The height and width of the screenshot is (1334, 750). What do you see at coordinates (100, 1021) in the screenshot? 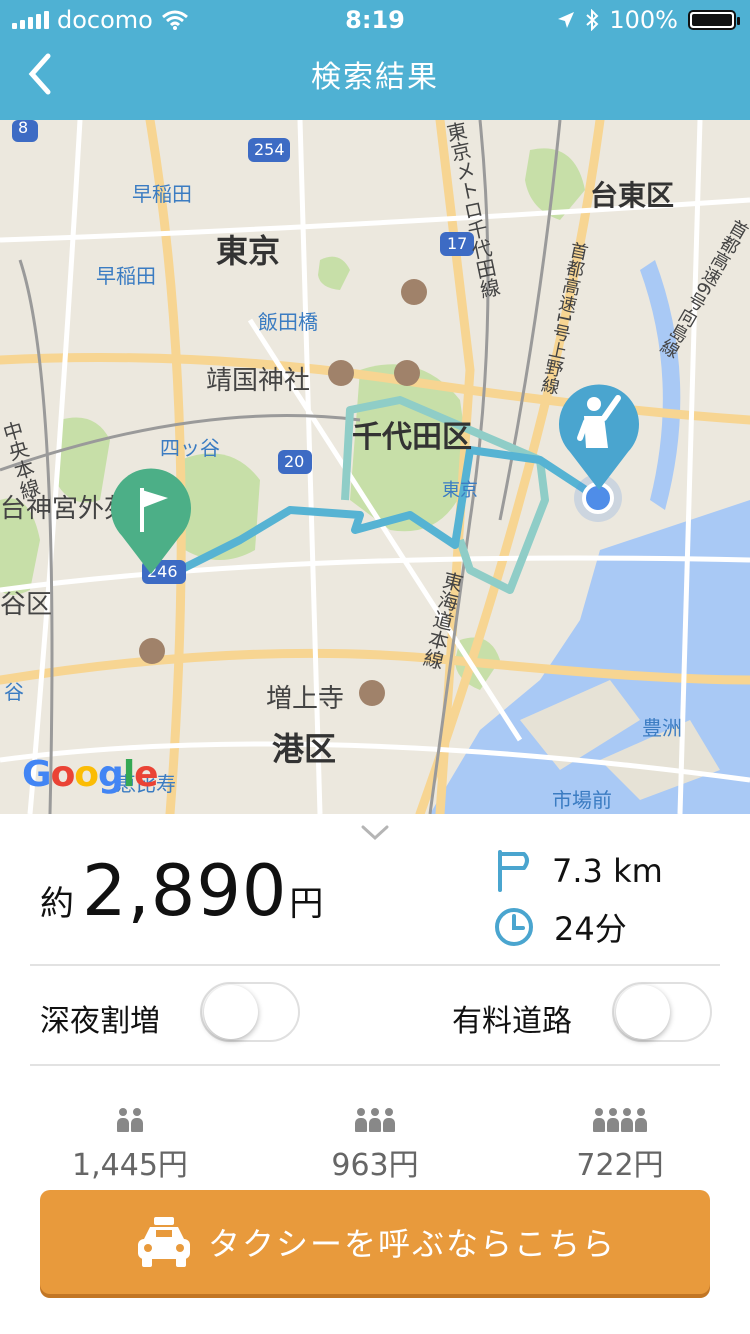
I see `late-night-label: 深夜割増` at bounding box center [100, 1021].